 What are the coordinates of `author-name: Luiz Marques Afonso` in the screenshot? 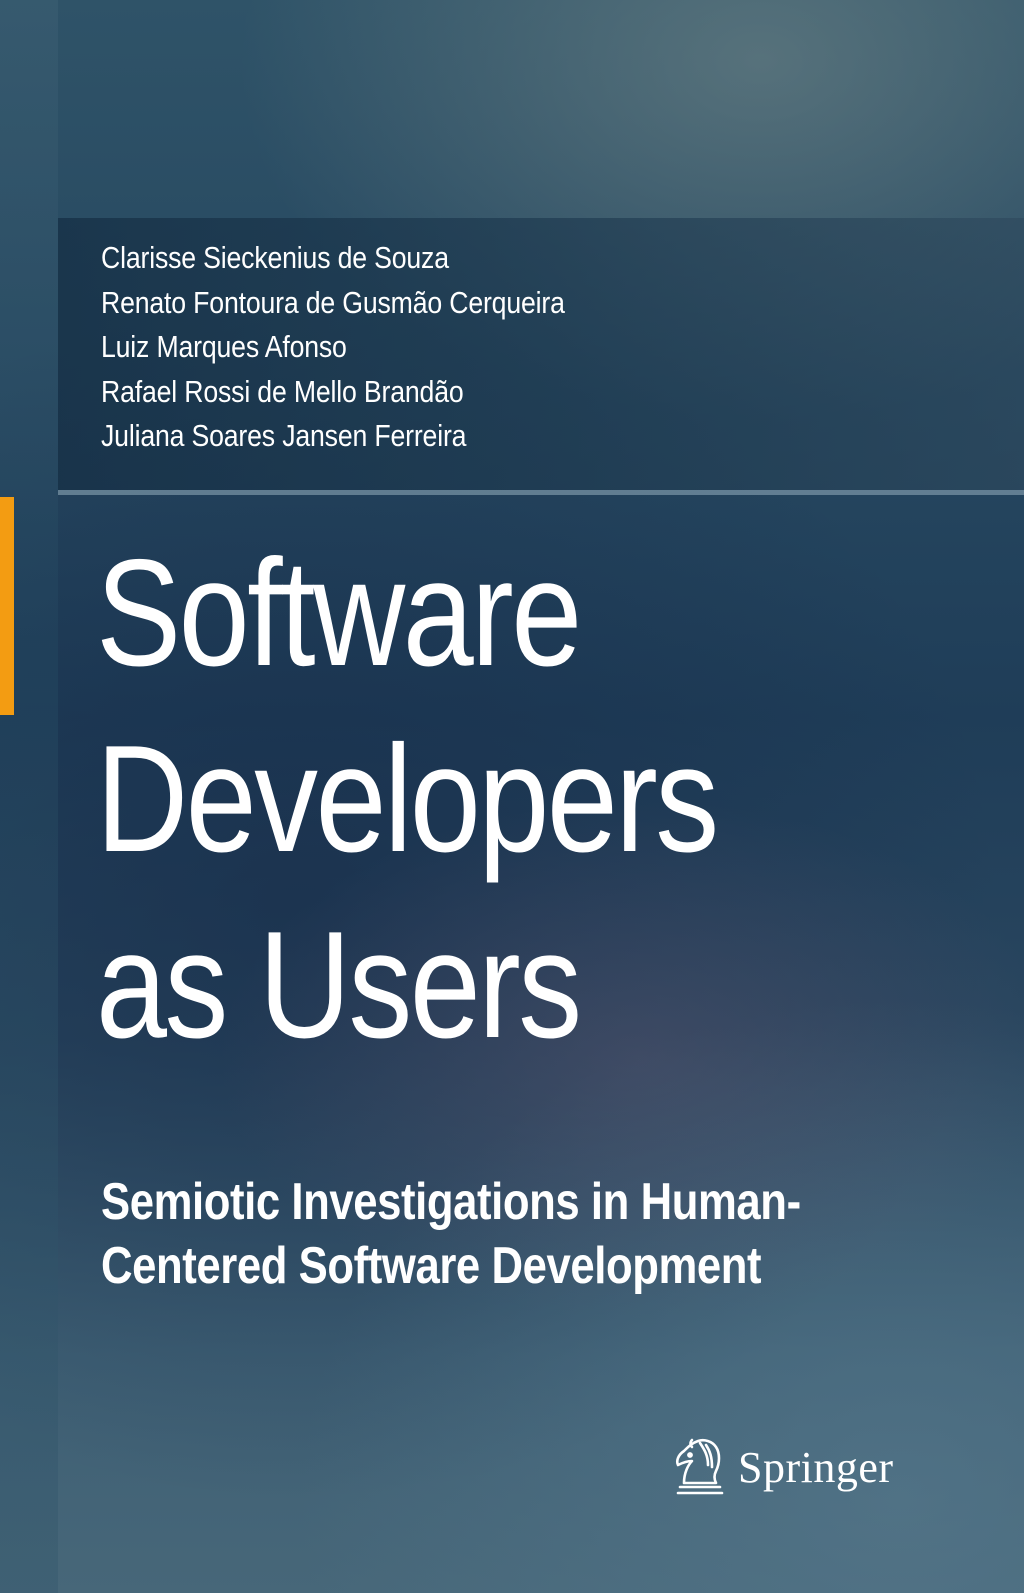 It's located at (224, 346).